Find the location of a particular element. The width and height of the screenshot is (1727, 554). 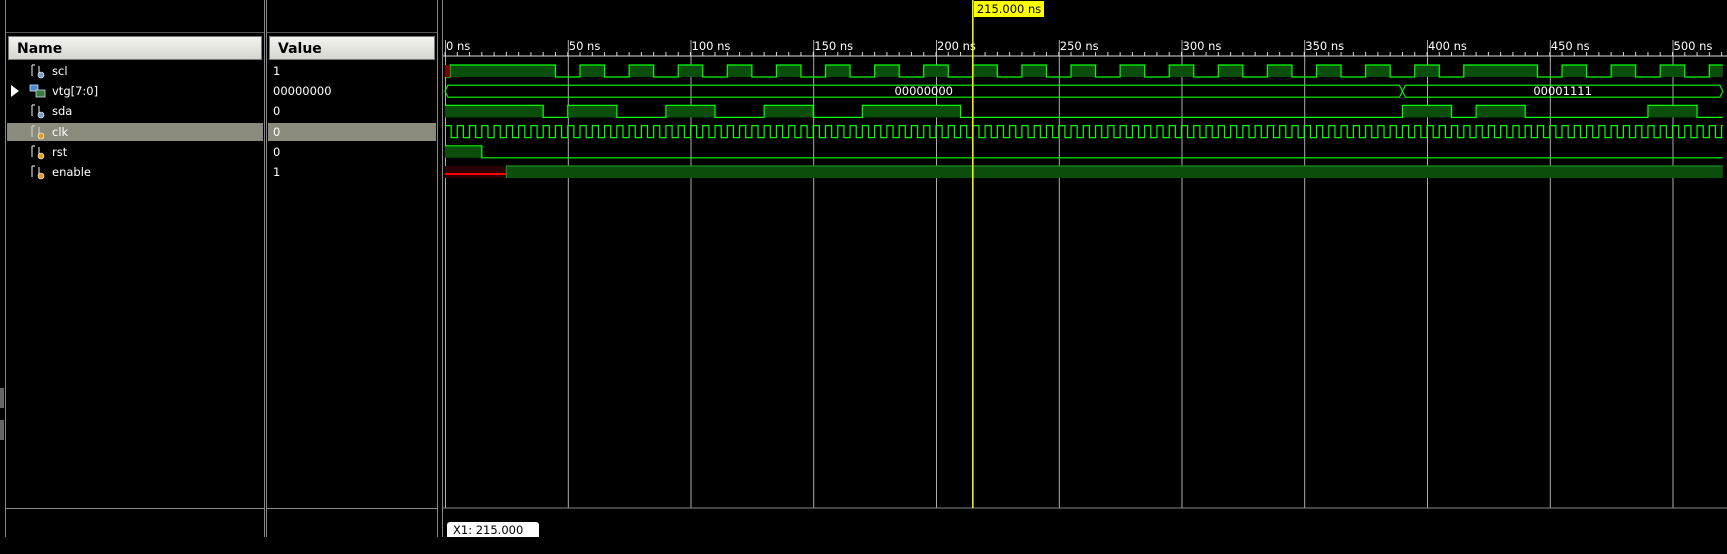

cursor-readout-tab: X1: 215.000 ns is located at coordinates (493, 537).